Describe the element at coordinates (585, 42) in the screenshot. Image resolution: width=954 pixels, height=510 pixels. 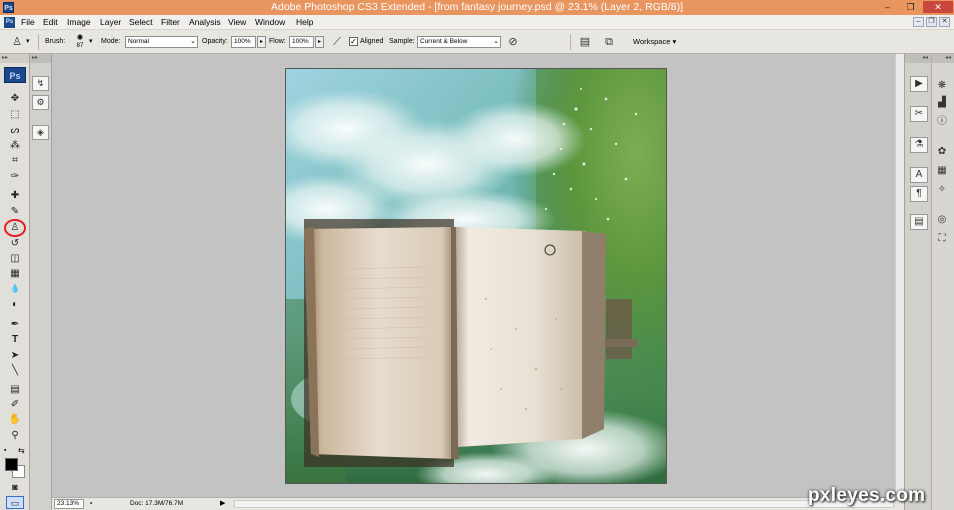
I see `palette-well-icon: ▤` at that location.